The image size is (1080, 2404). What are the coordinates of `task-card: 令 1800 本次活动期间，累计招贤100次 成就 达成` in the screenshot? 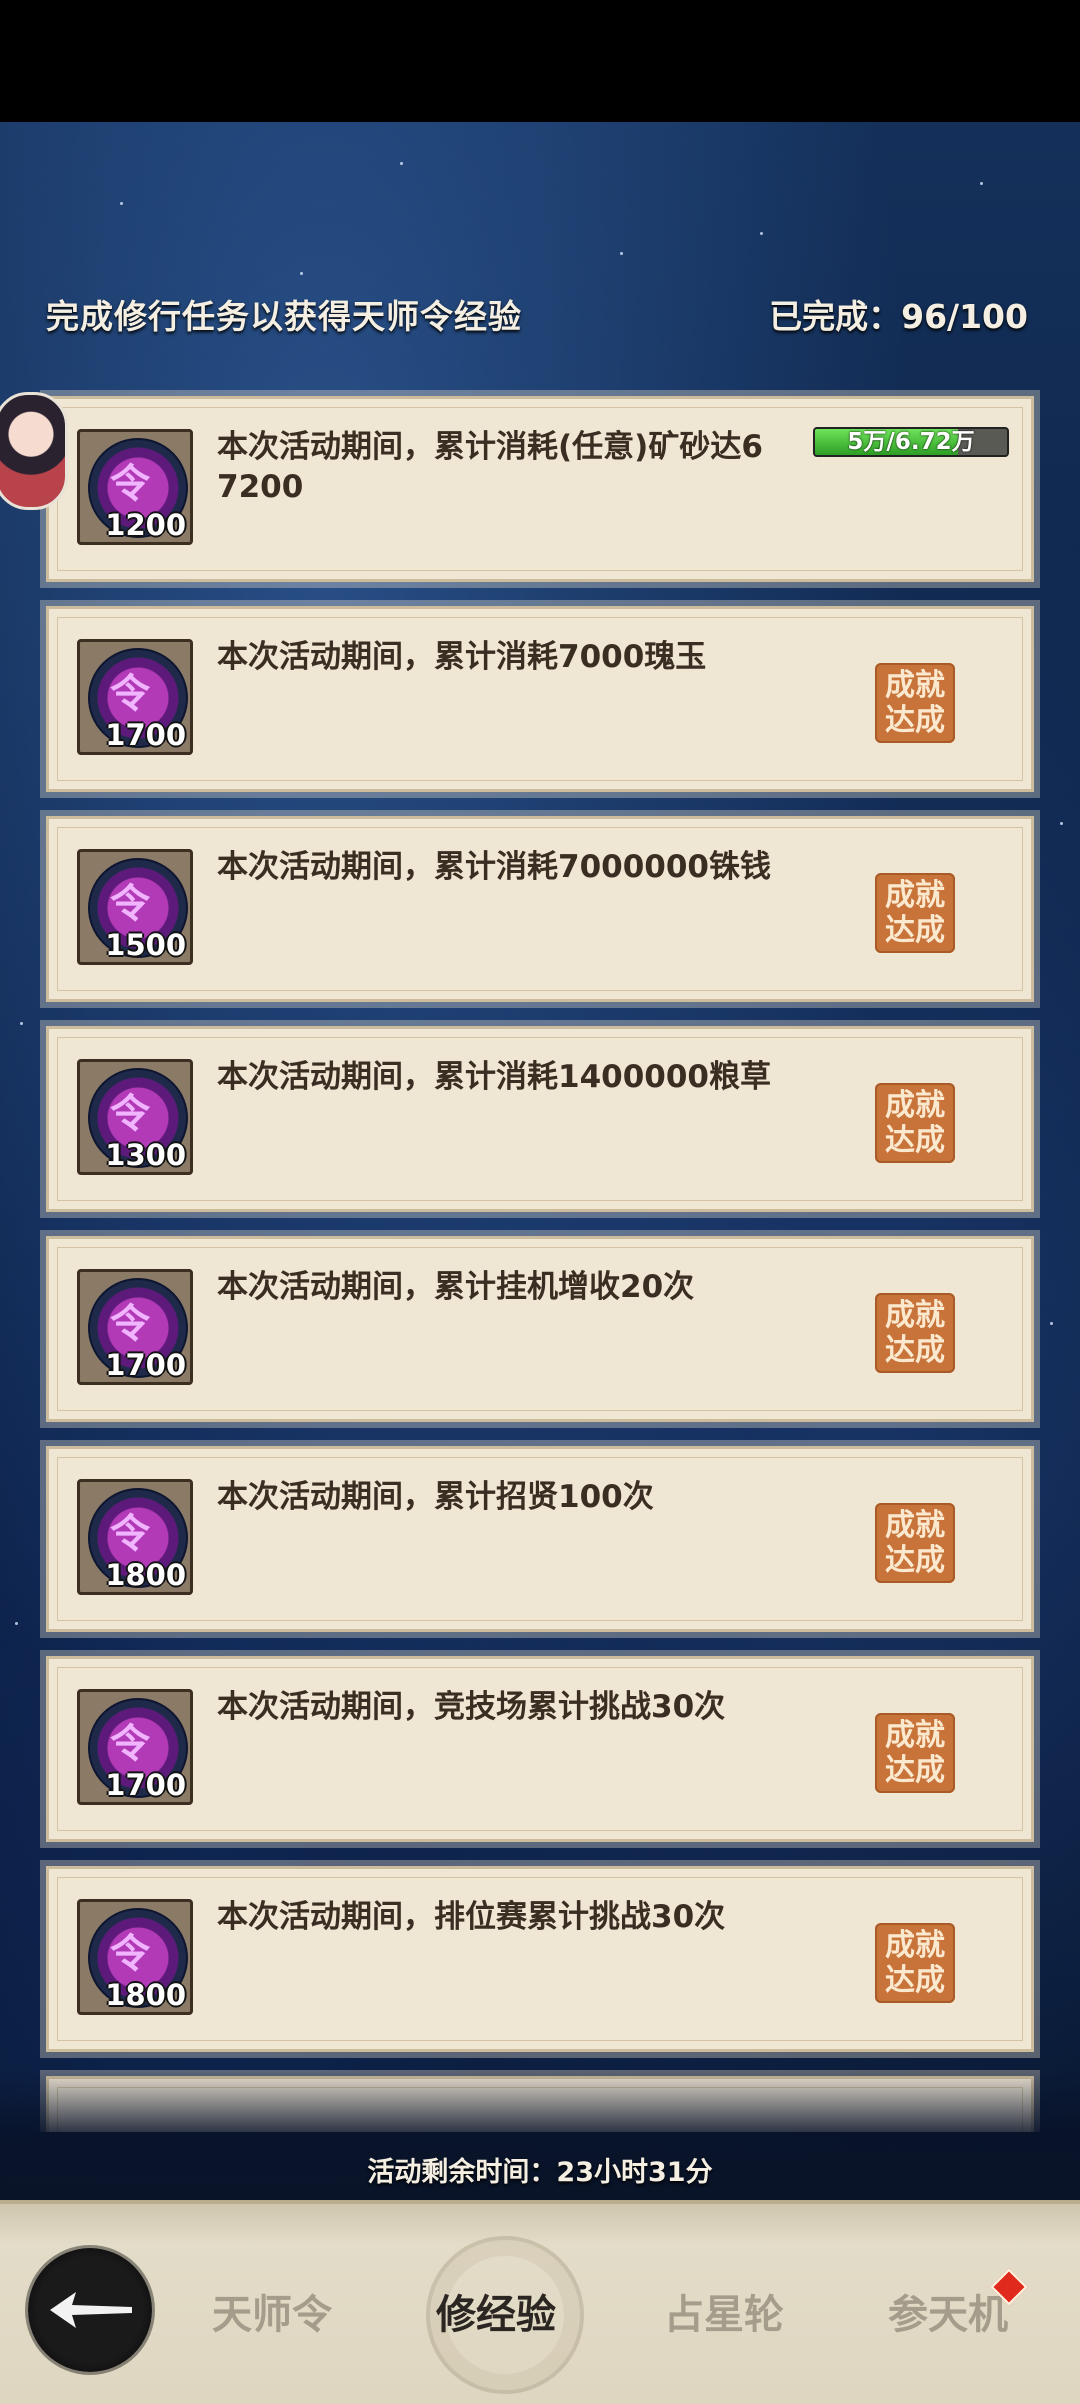 It's located at (540, 1539).